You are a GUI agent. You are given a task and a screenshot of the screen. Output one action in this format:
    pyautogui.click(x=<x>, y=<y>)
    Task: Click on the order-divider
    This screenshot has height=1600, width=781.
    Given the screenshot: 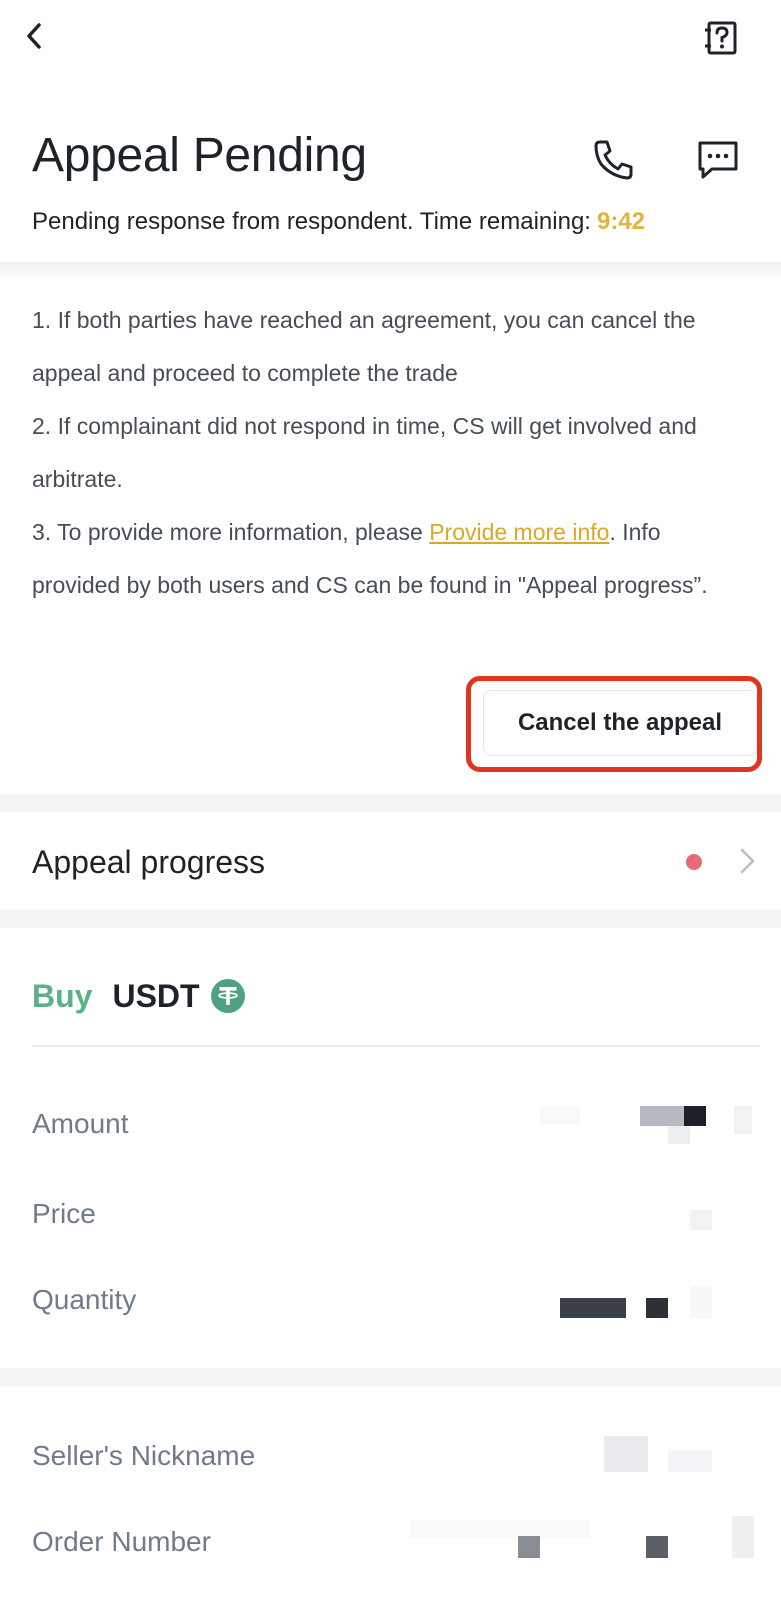 What is the action you would take?
    pyautogui.click(x=396, y=1046)
    